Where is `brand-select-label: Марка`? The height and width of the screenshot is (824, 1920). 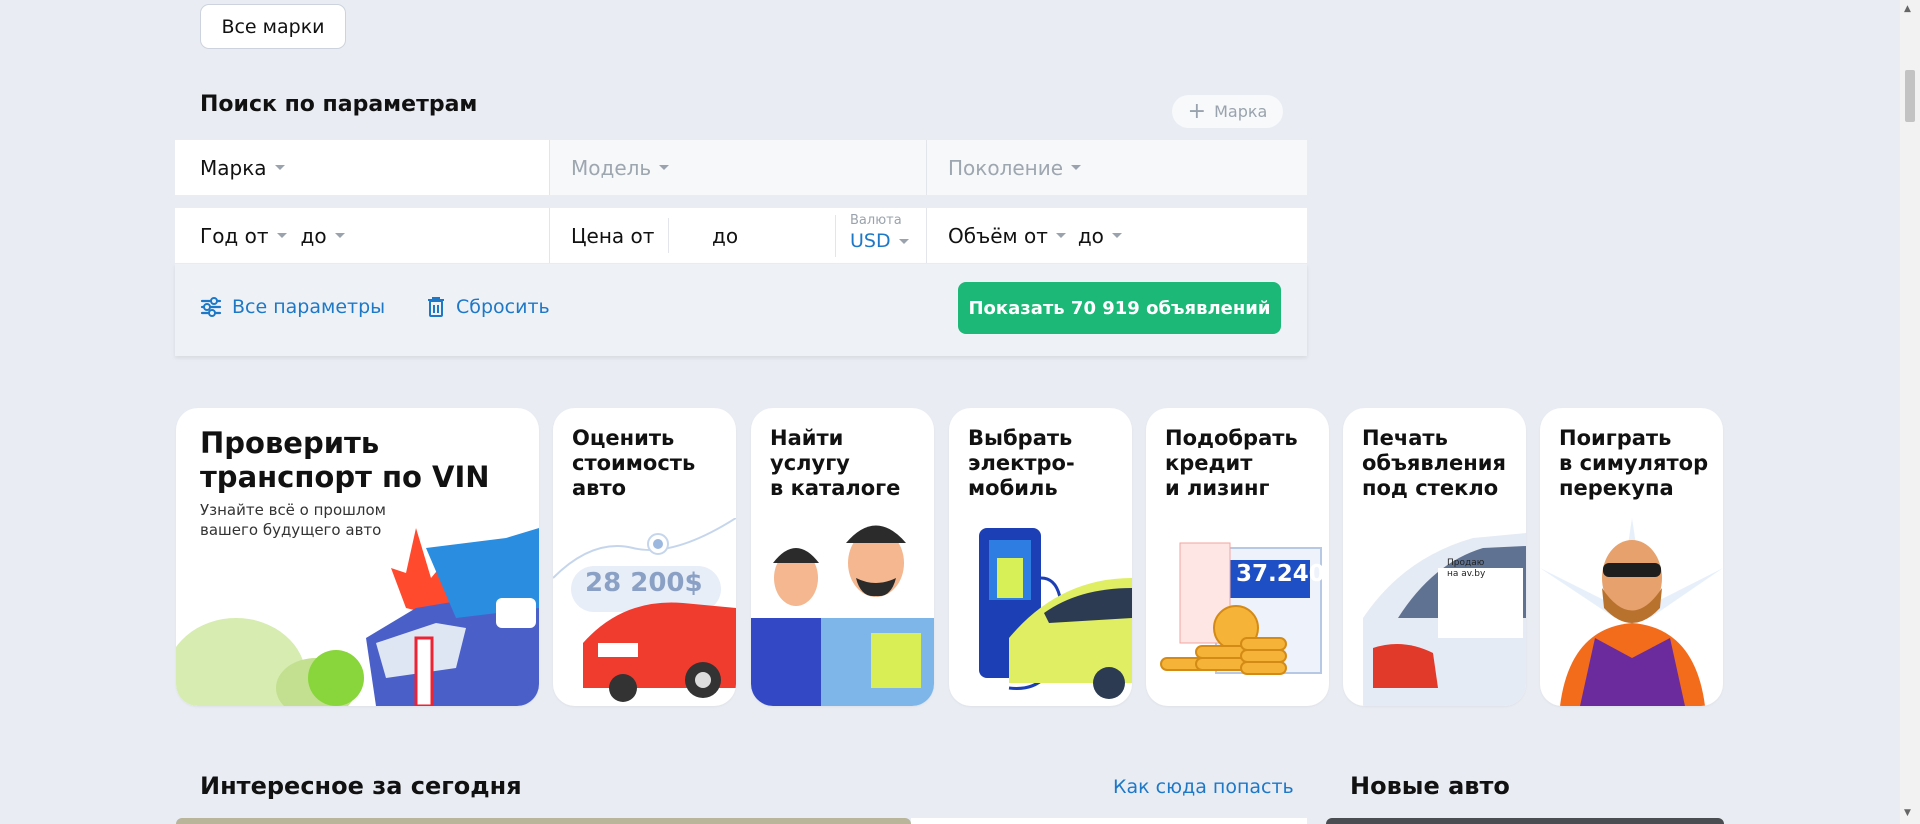 brand-select-label: Марка is located at coordinates (233, 167).